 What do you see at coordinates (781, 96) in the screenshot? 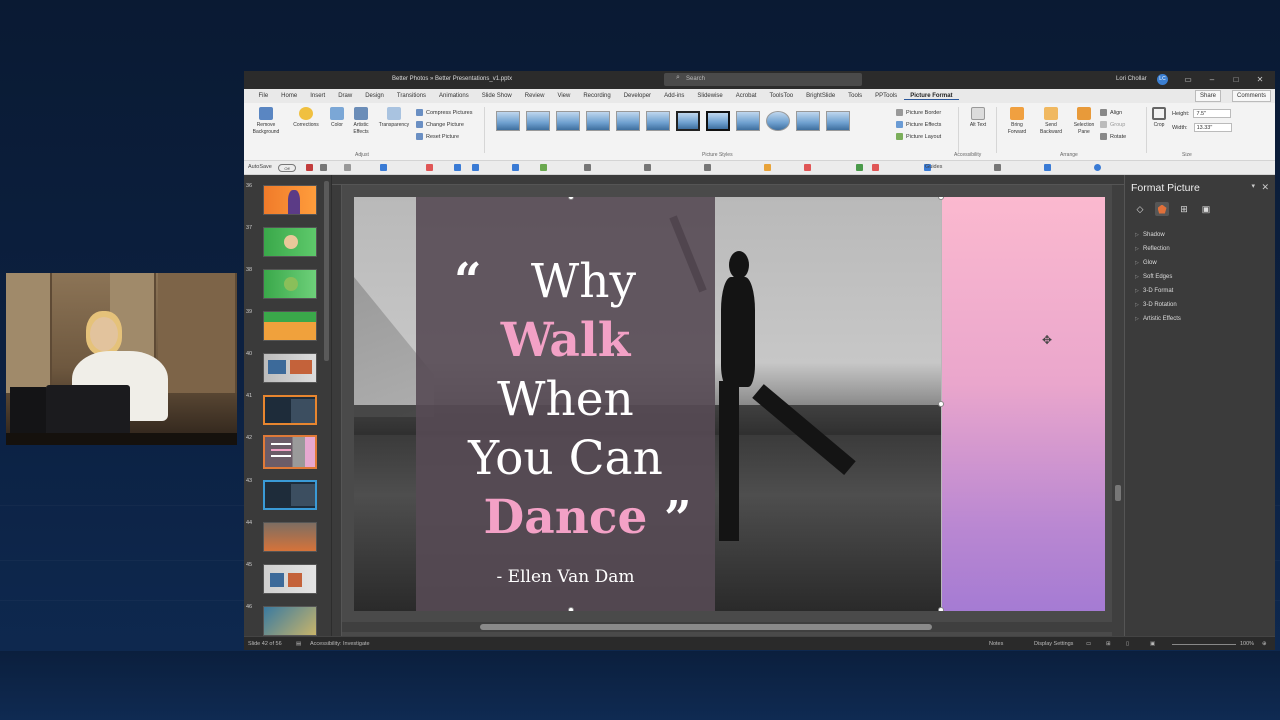
I see `tab-toolstoo: ToolsToo` at bounding box center [781, 96].